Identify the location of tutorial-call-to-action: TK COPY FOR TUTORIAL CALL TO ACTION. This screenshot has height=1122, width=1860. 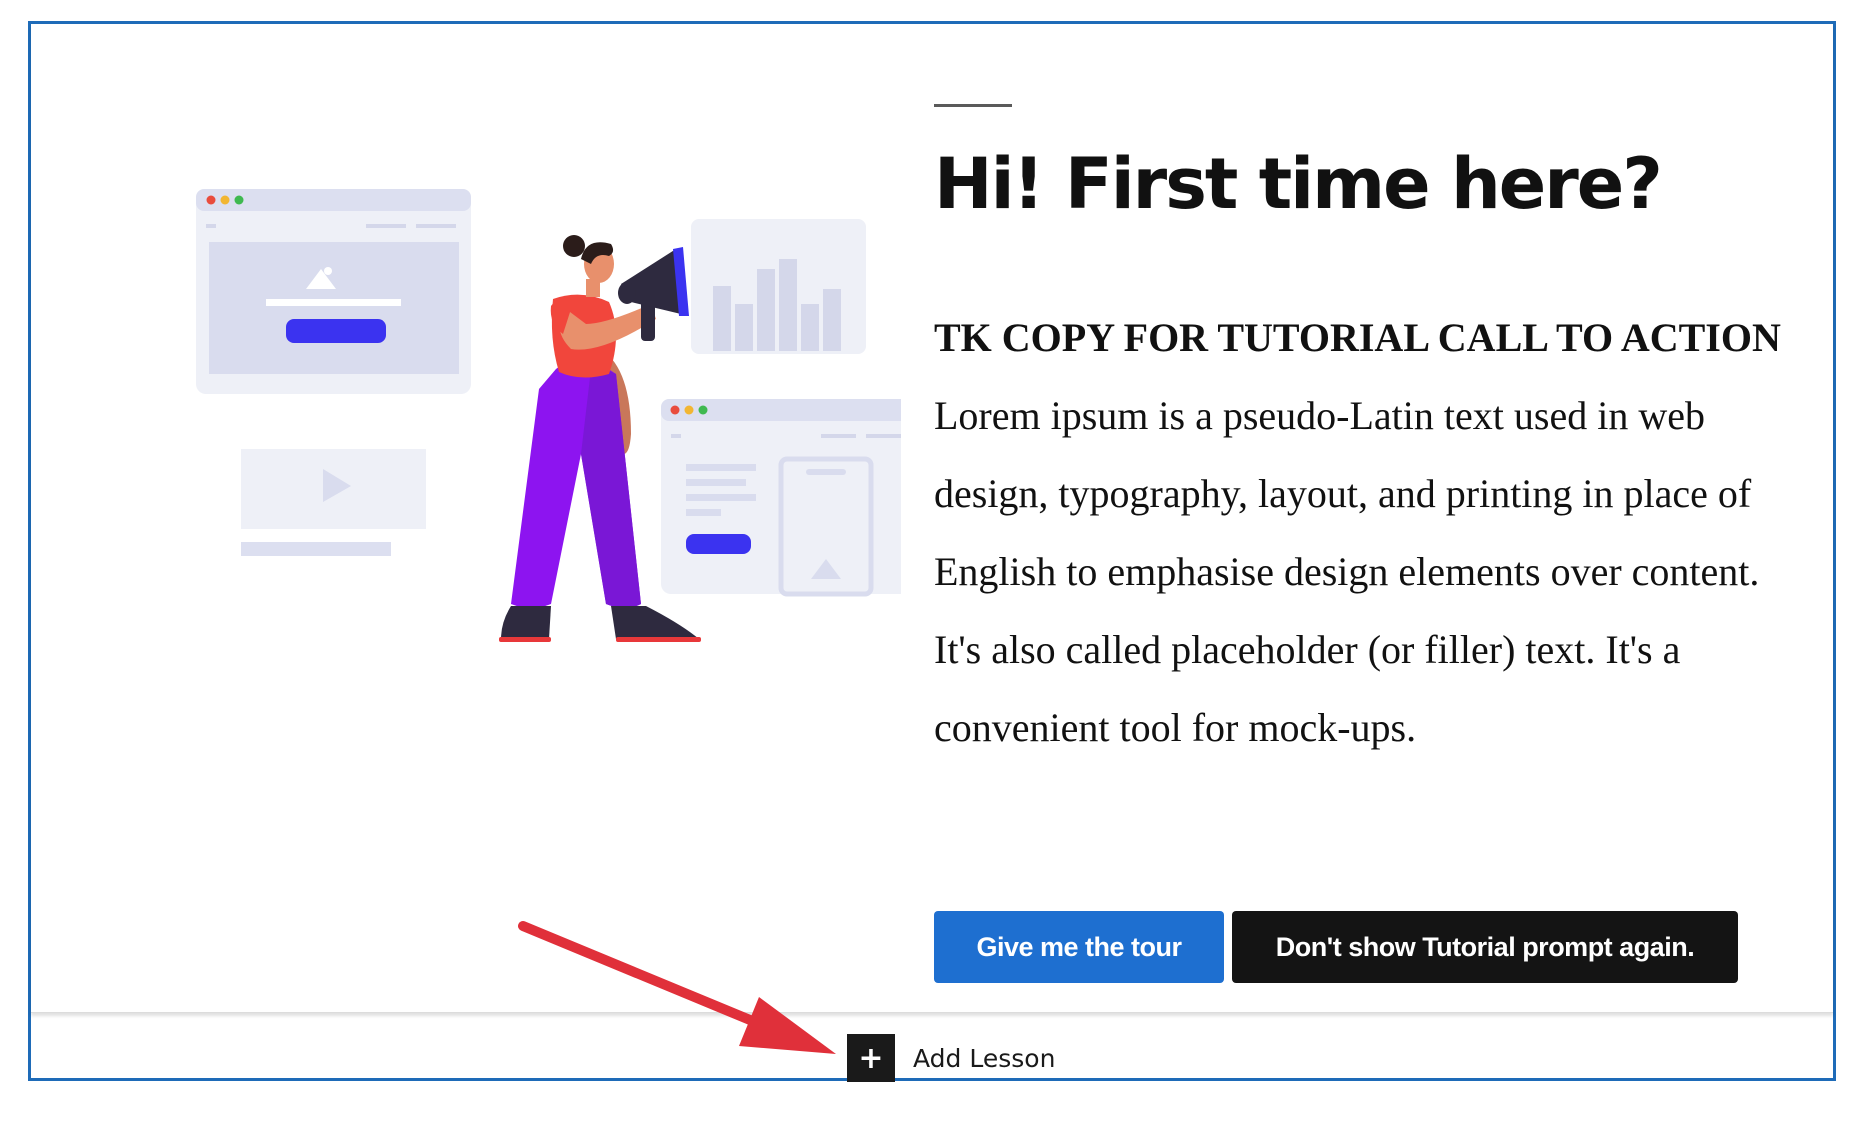
(1357, 337).